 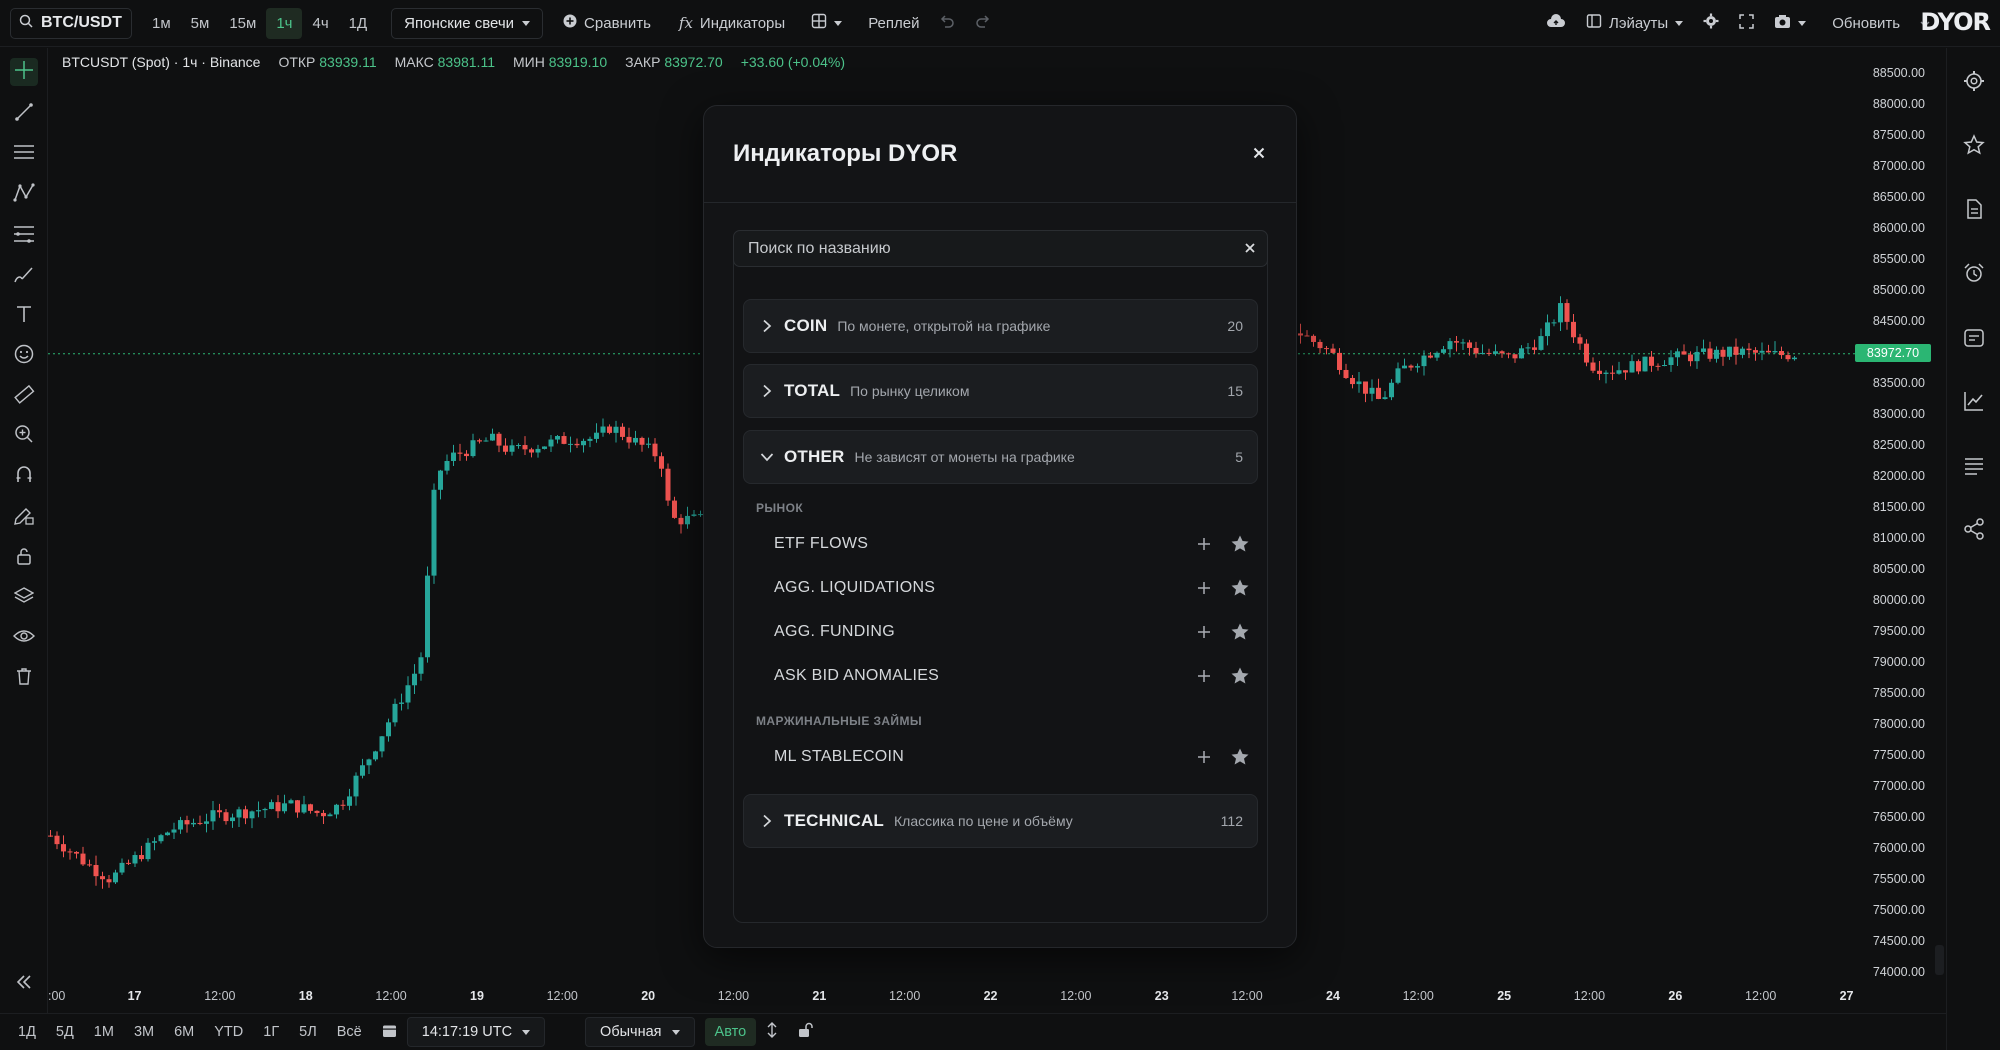 I want to click on indicators-button: fx Индикаторы, so click(x=732, y=23).